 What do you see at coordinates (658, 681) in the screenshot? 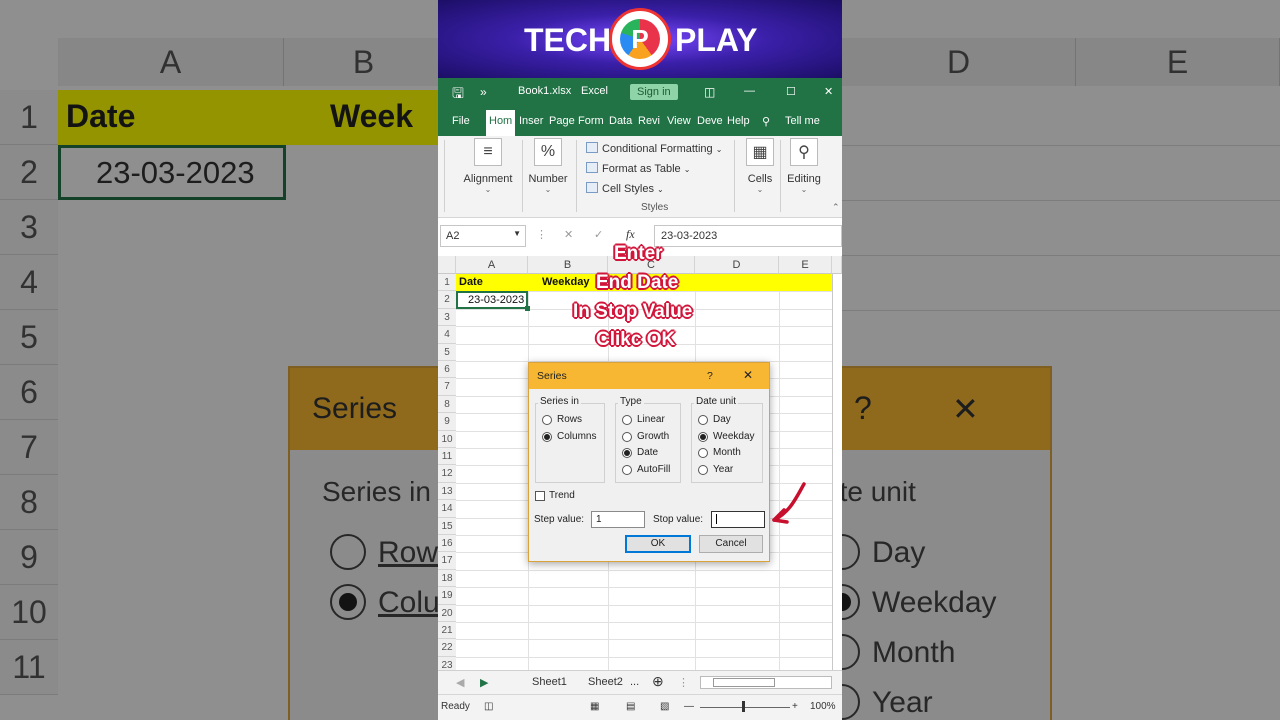
I see `add-sheet-icon: ⊕` at bounding box center [658, 681].